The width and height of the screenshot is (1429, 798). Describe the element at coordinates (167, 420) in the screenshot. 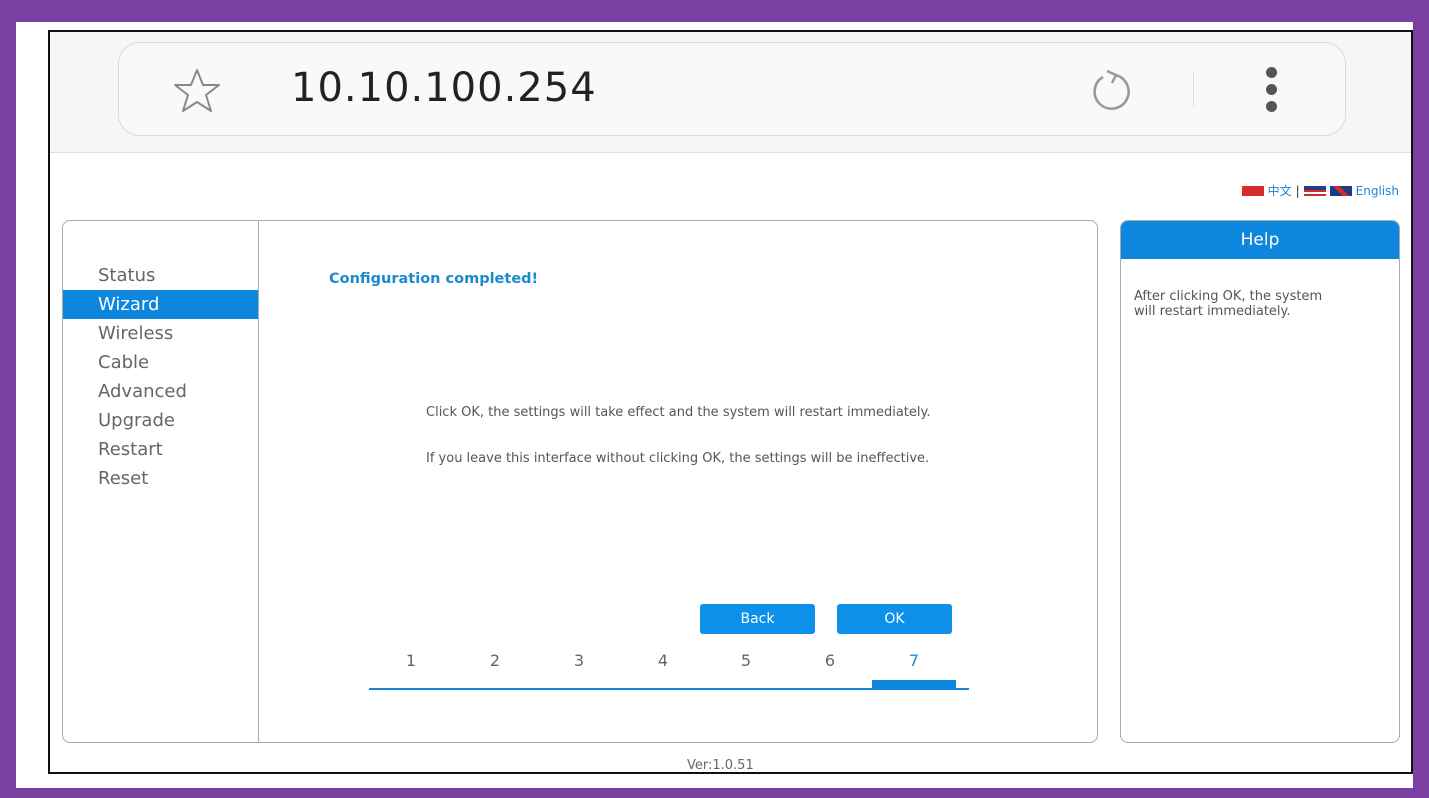

I see `sidebar-item-upgrade: Upgrade` at that location.